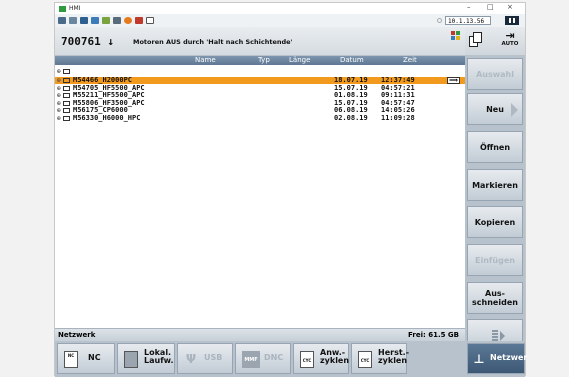 This screenshot has height=377, width=569. What do you see at coordinates (495, 222) in the screenshot?
I see `softkey-kopieren: Kopieren` at bounding box center [495, 222].